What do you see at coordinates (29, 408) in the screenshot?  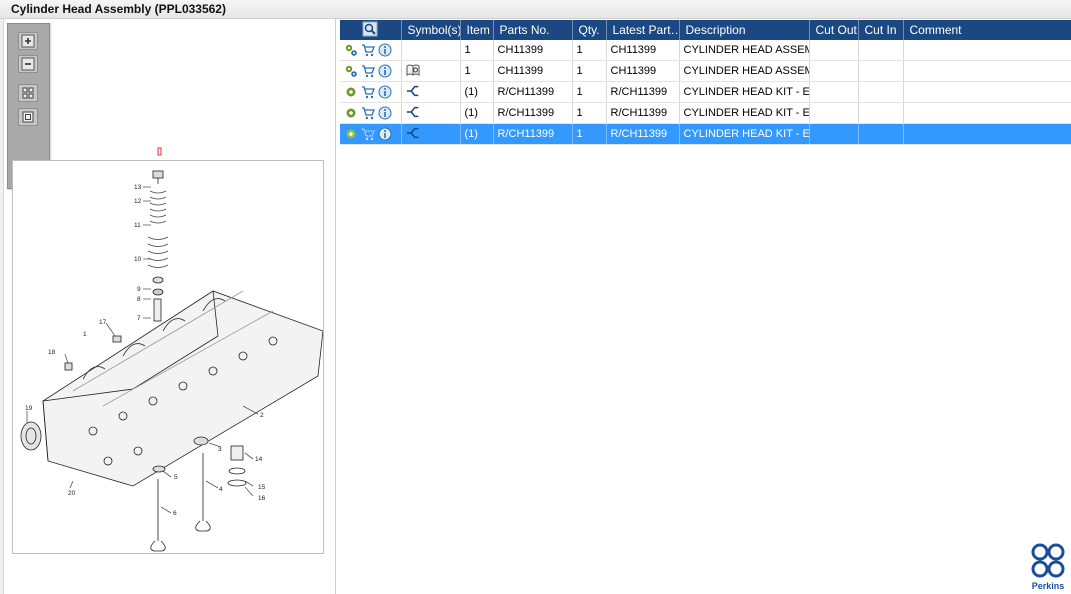 I see `callout-19: 19` at bounding box center [29, 408].